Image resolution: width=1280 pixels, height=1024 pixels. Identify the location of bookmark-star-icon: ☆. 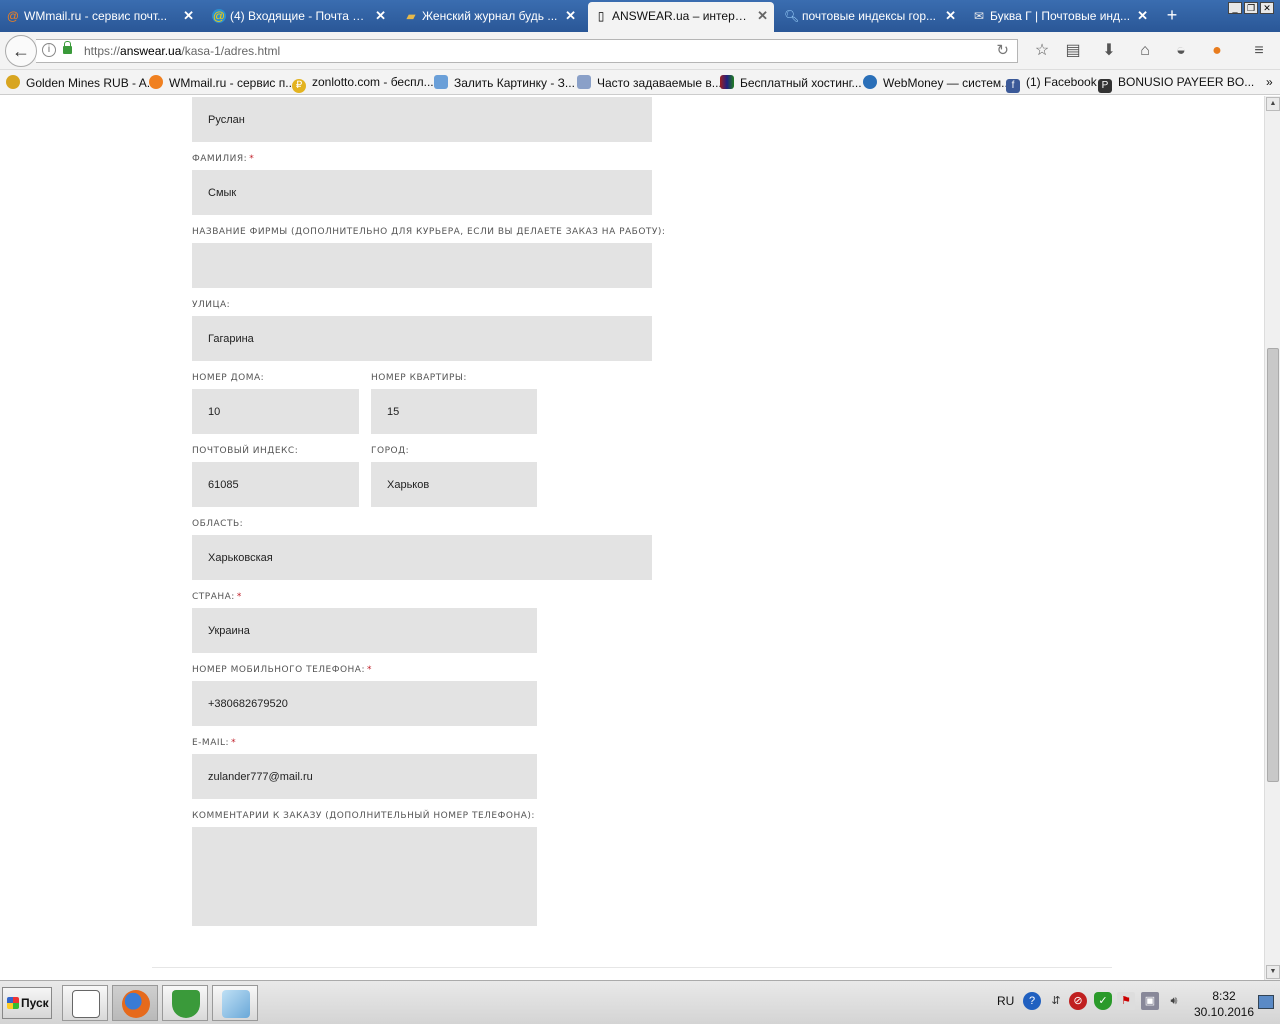
(1042, 51).